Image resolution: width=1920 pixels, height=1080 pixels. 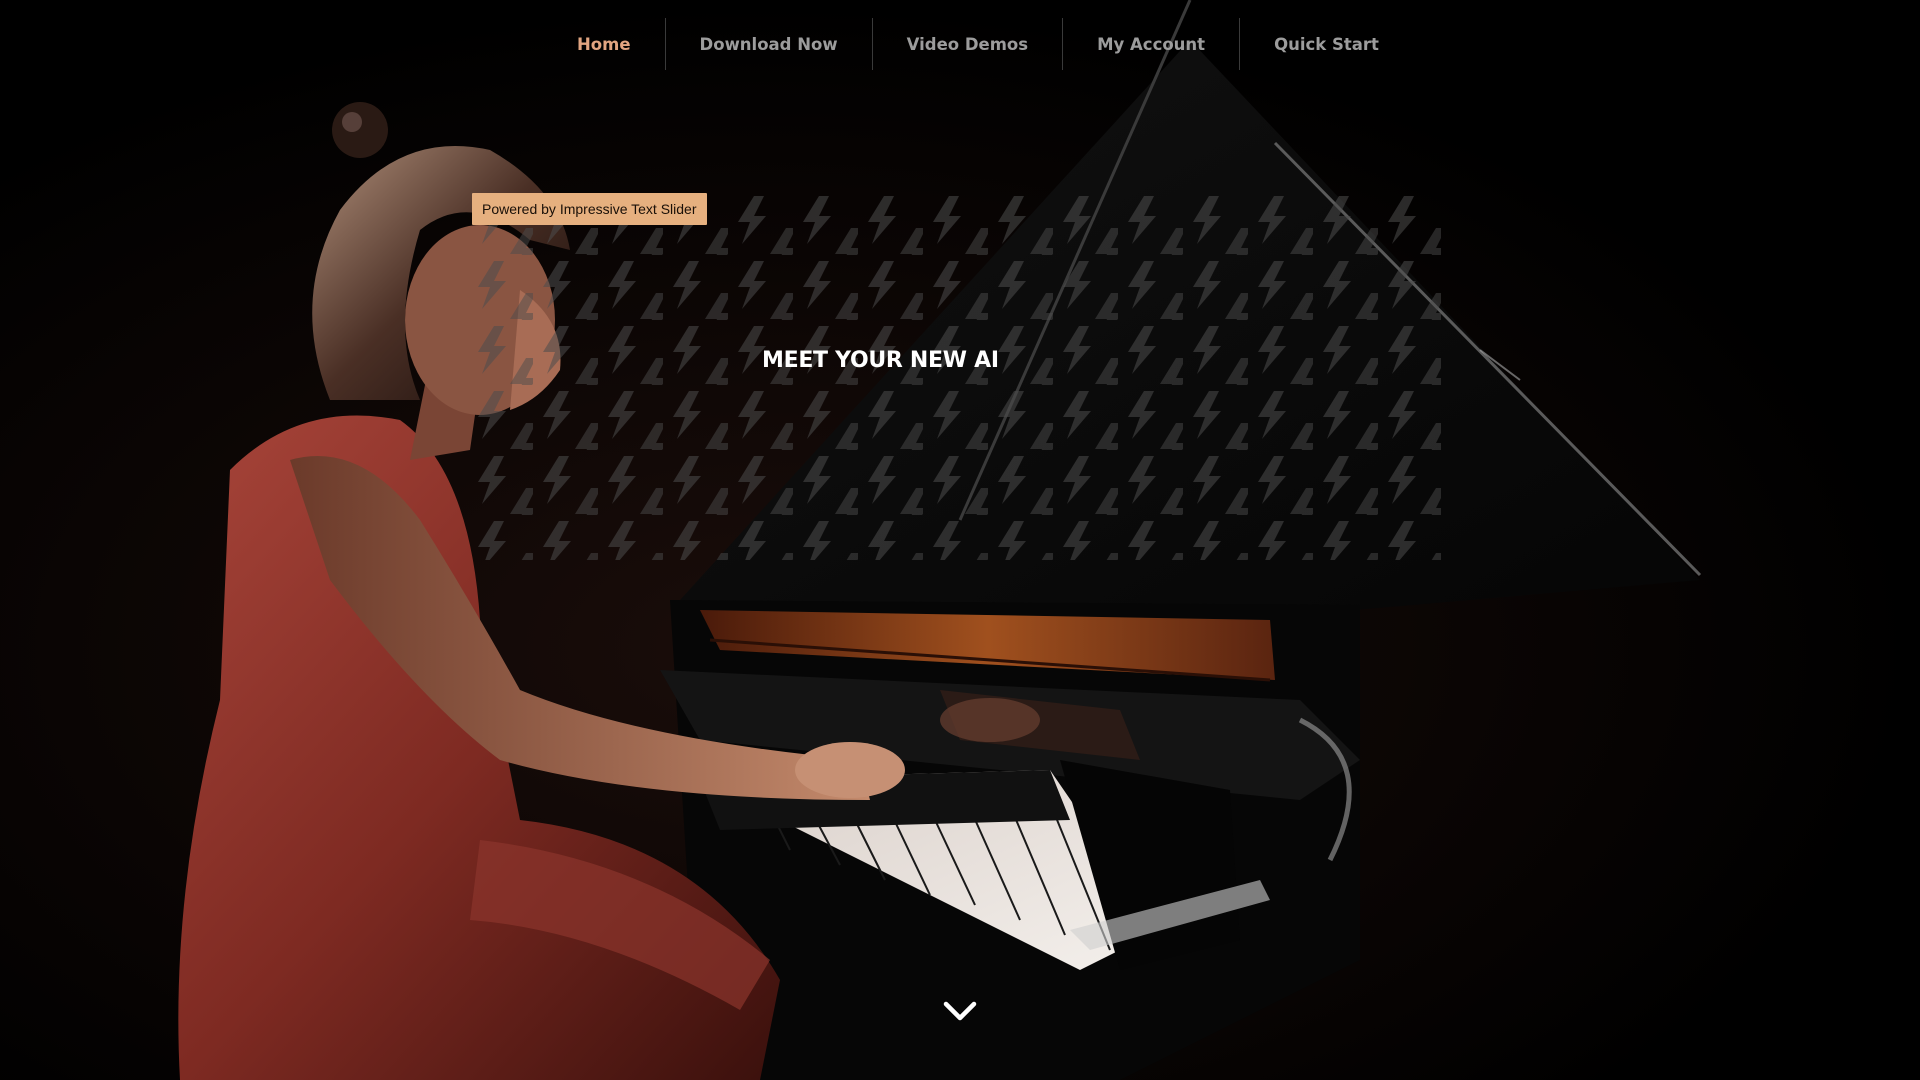 I want to click on nav-item-download-now: Download Now, so click(x=768, y=44).